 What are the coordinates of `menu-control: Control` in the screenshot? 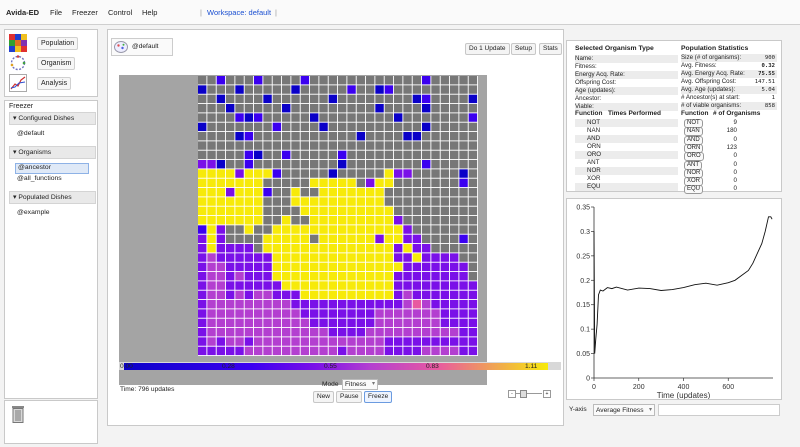 It's located at (120, 12).